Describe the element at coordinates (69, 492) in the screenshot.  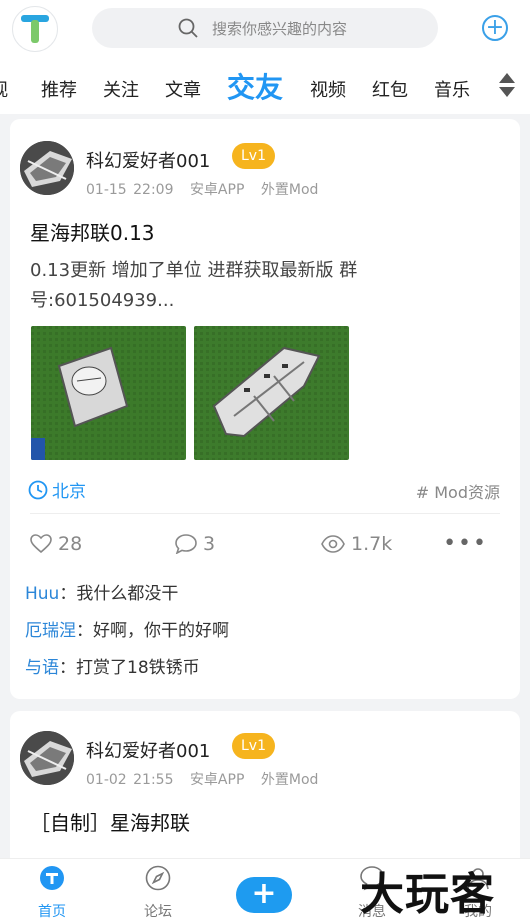
I see `location-text: 北京` at that location.